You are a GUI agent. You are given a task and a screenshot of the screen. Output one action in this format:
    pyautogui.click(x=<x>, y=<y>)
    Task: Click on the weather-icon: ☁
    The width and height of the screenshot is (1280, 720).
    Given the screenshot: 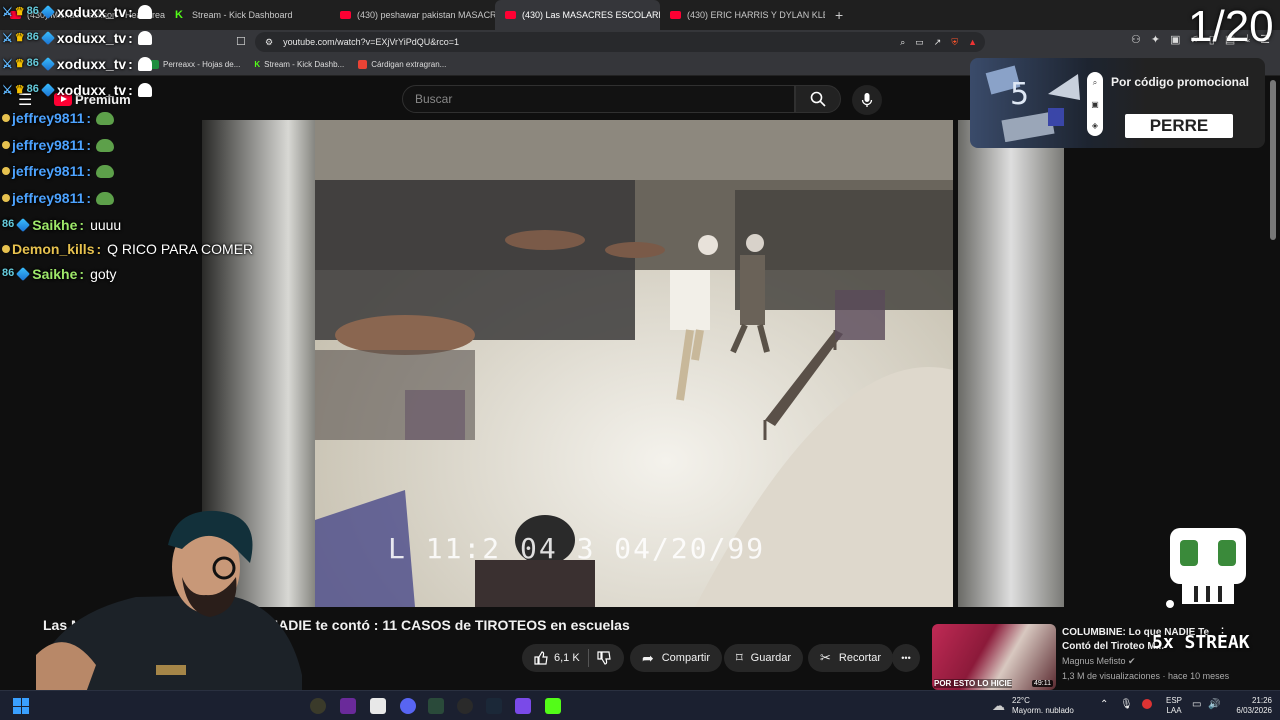 What is the action you would take?
    pyautogui.click(x=998, y=705)
    